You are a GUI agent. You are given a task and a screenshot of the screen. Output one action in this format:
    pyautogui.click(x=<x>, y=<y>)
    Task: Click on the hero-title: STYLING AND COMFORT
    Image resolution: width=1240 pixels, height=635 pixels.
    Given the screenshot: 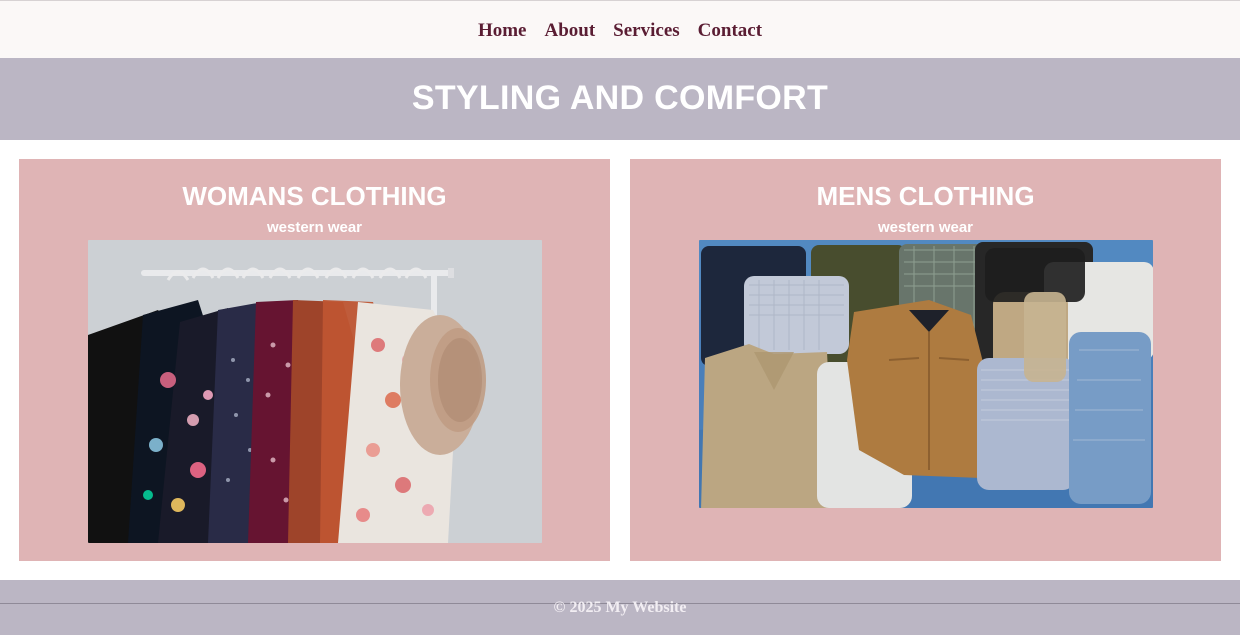 What is the action you would take?
    pyautogui.click(x=620, y=98)
    